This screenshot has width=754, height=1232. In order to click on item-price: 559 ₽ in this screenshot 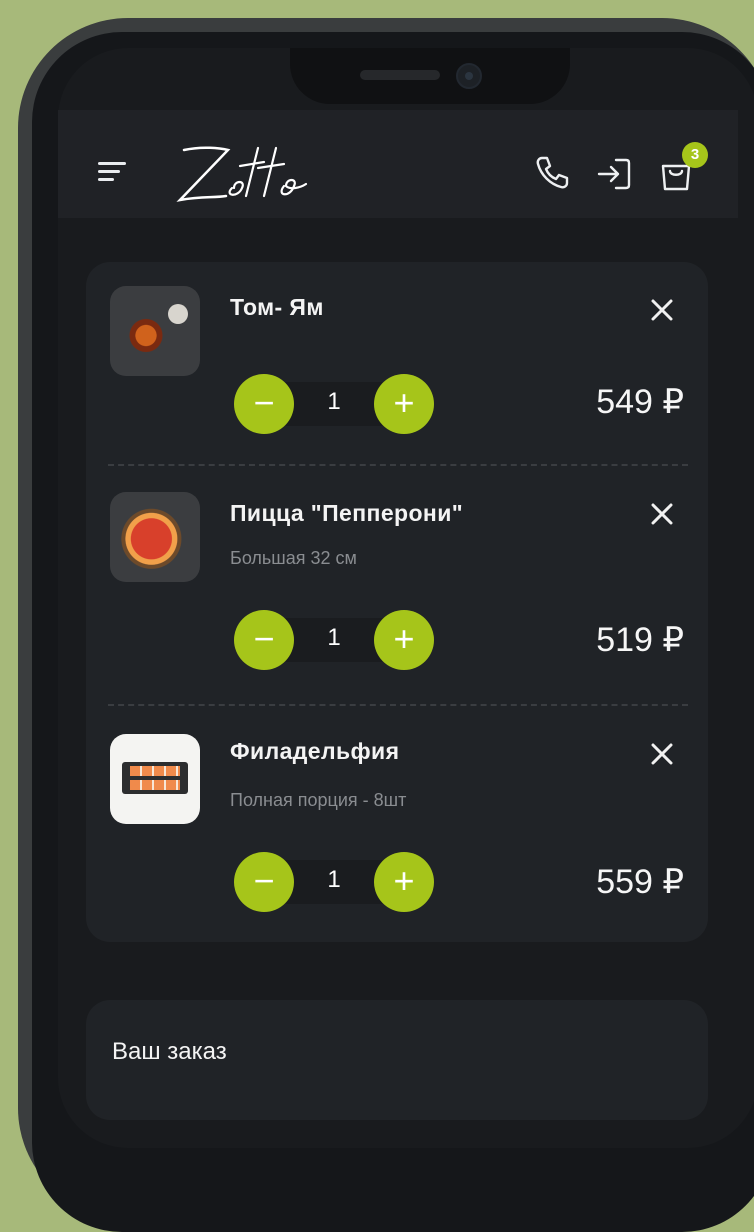, I will do `click(640, 882)`.